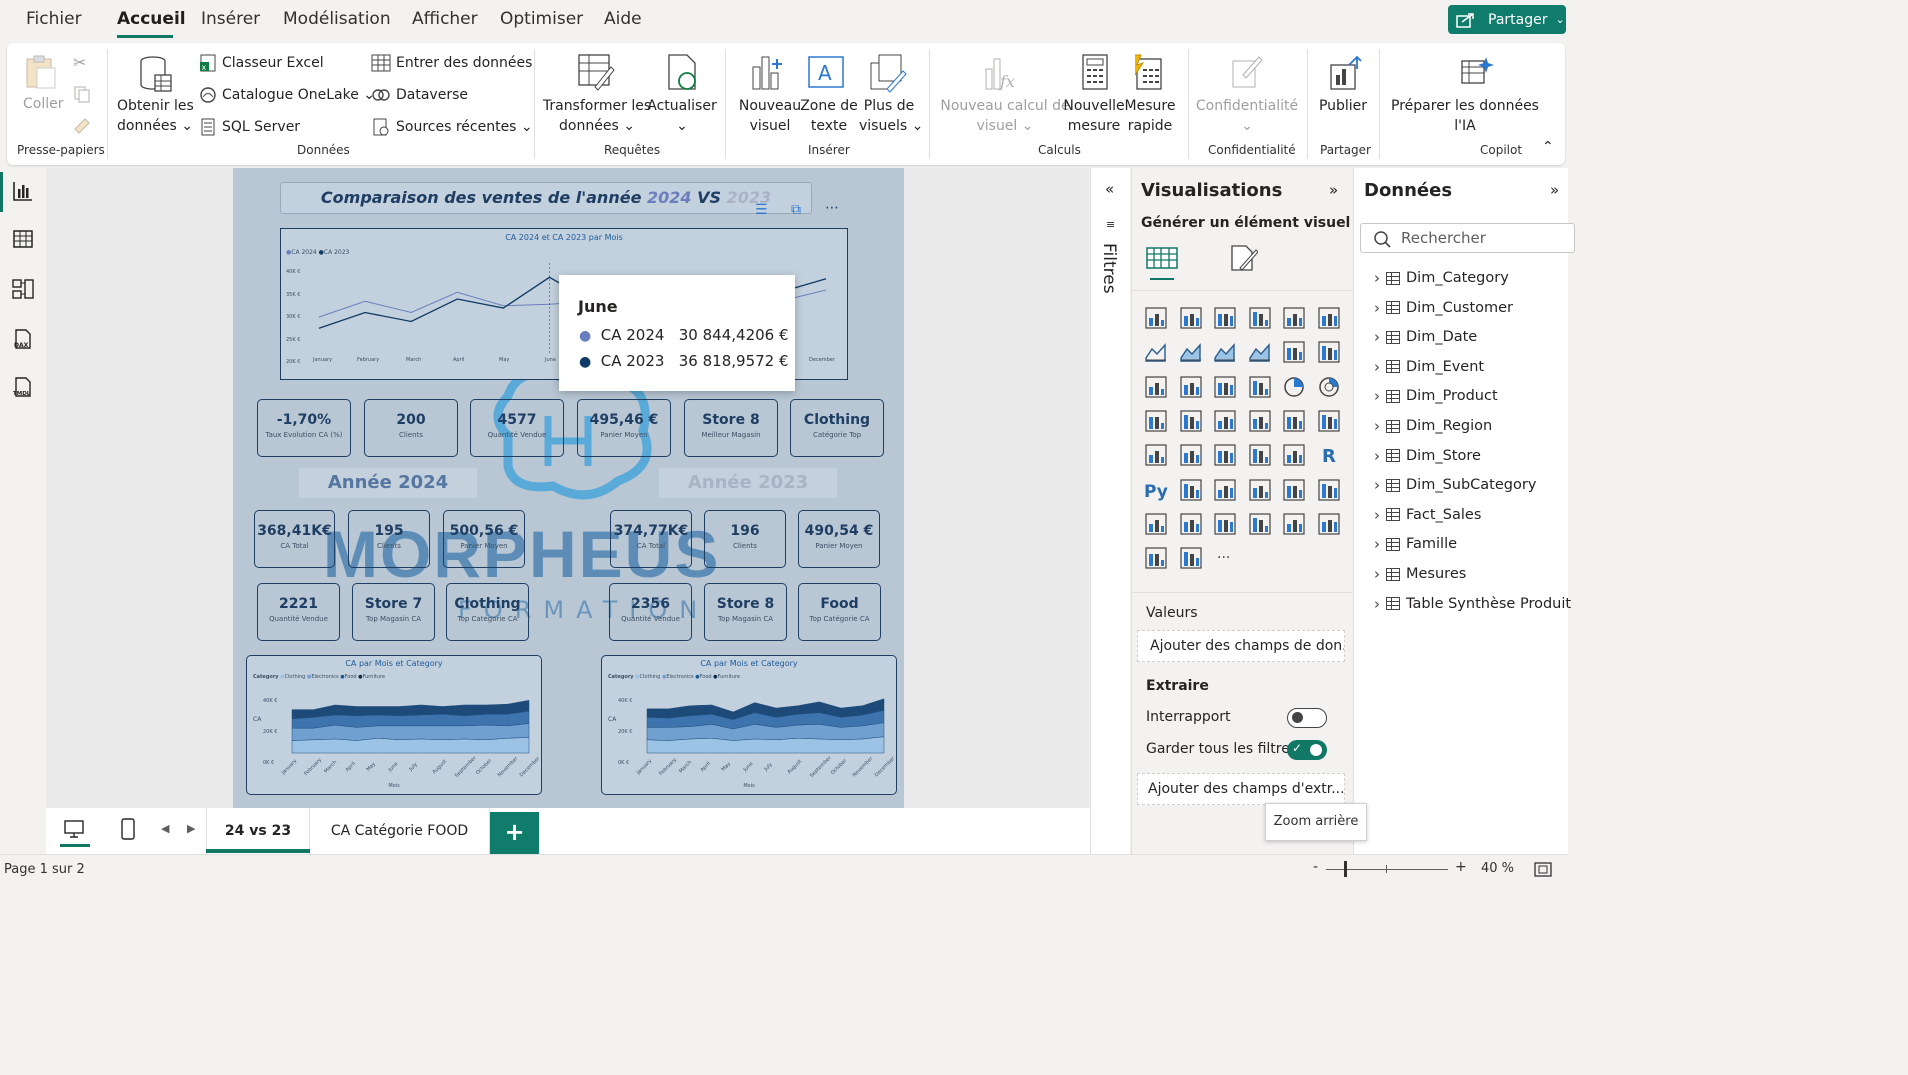 This screenshot has height=1075, width=1908. Describe the element at coordinates (74, 829) in the screenshot. I see `desktop-layout-icon` at that location.